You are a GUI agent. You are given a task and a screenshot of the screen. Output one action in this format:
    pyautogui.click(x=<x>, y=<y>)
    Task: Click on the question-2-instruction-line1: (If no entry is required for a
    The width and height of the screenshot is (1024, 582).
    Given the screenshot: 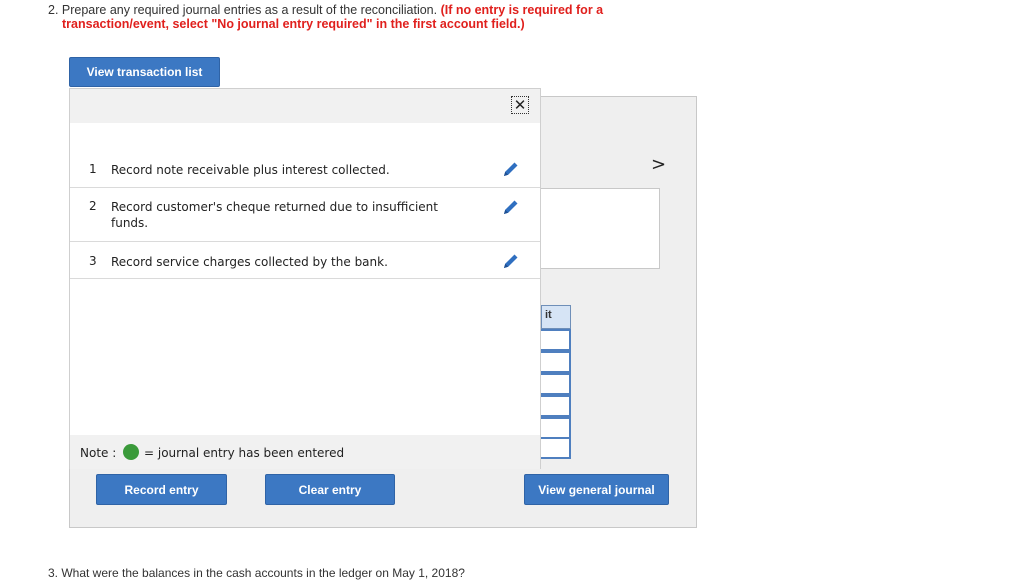 What is the action you would take?
    pyautogui.click(x=522, y=10)
    